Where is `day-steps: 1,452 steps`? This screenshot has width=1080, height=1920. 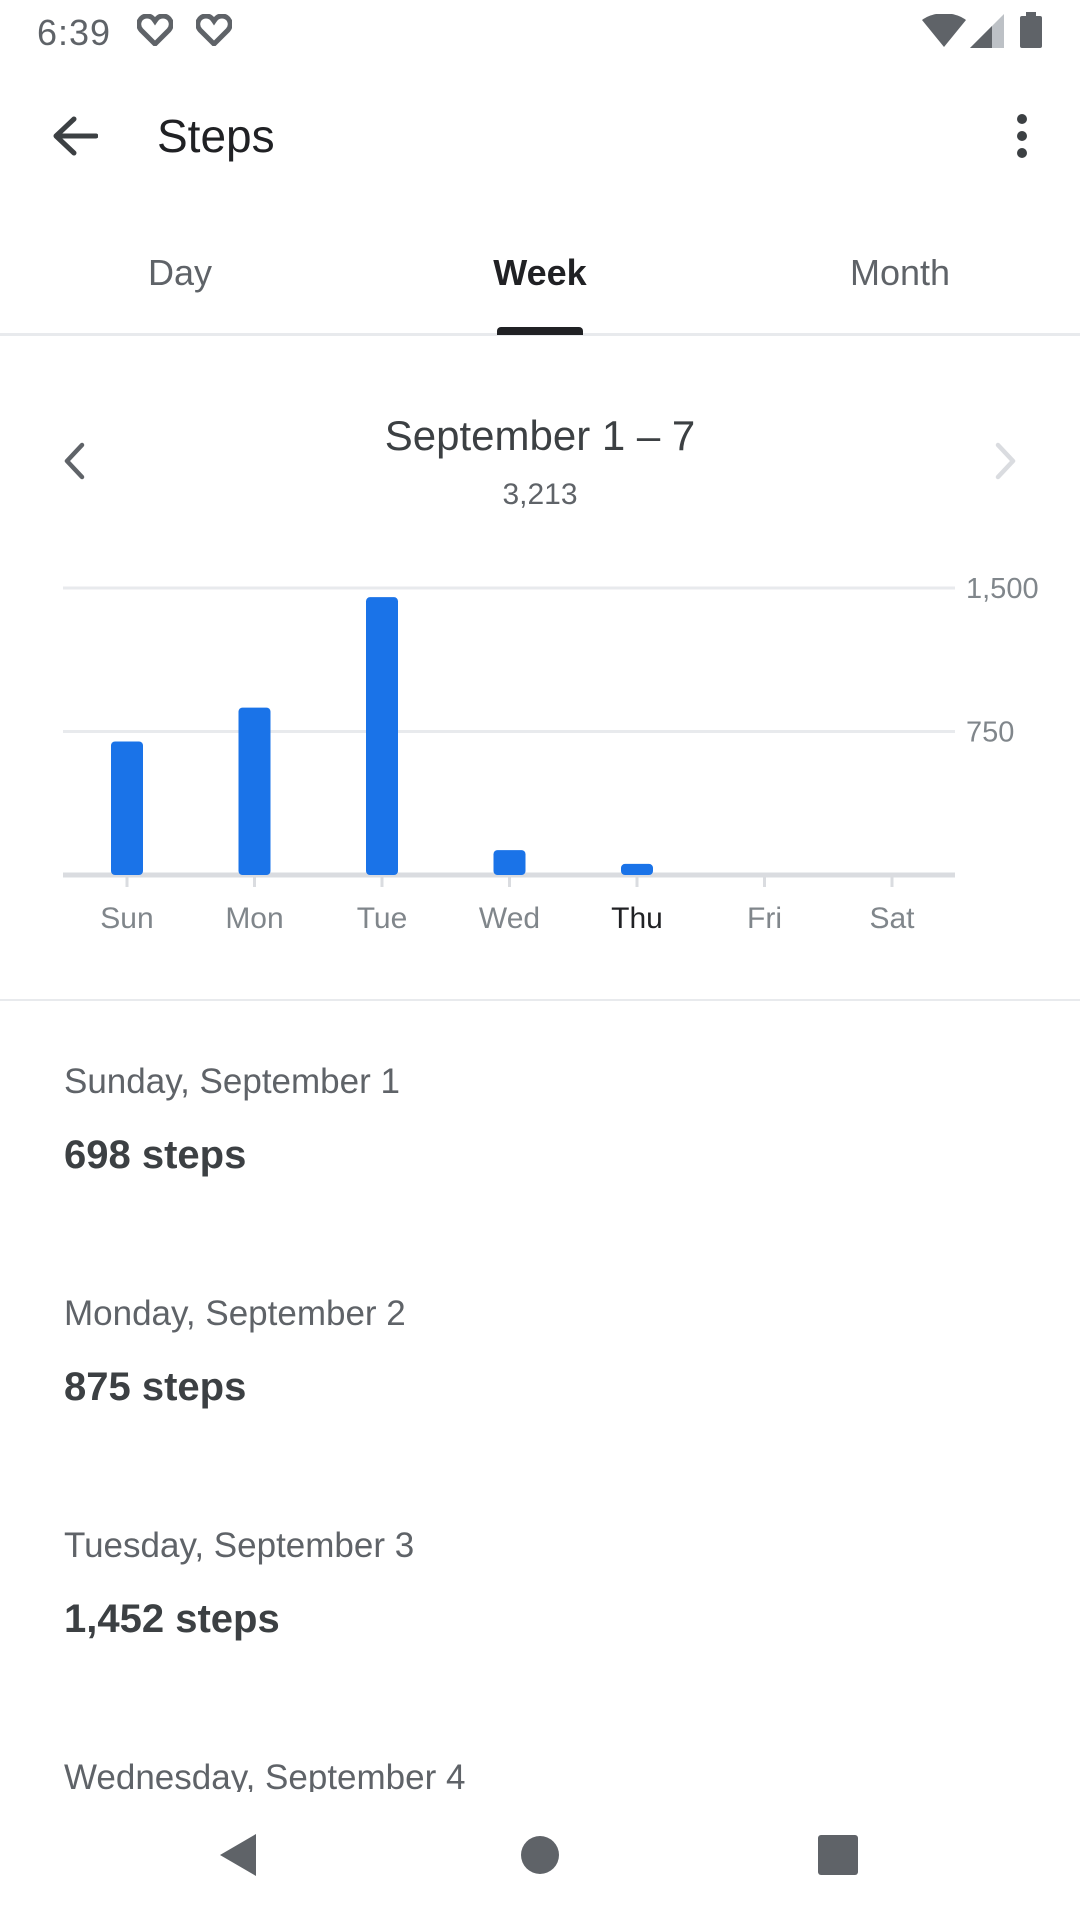 day-steps: 1,452 steps is located at coordinates (172, 1619).